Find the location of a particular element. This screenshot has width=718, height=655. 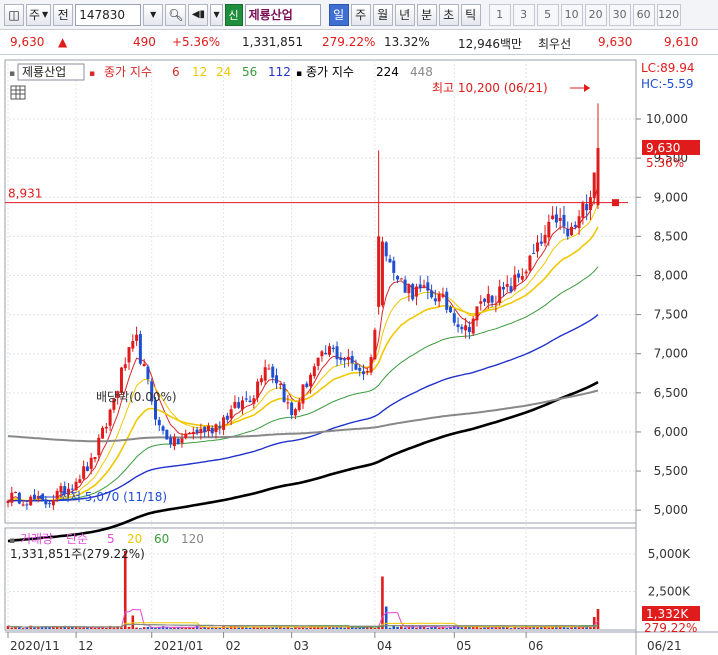

search-button: 🔍︎ is located at coordinates (176, 14).